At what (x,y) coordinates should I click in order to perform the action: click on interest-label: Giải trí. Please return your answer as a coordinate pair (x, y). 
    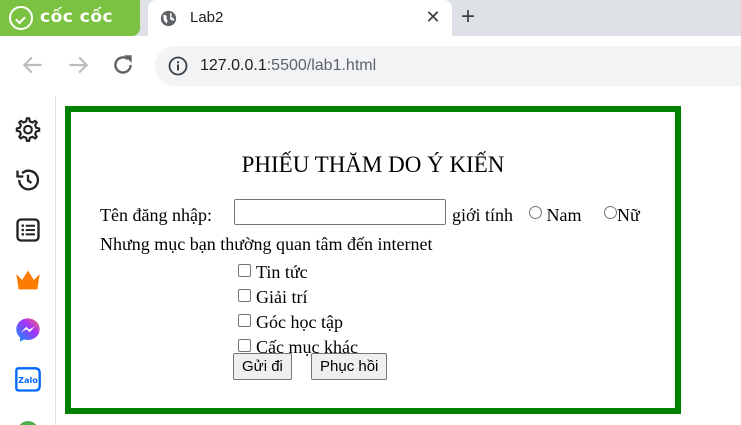
    Looking at the image, I should click on (282, 297).